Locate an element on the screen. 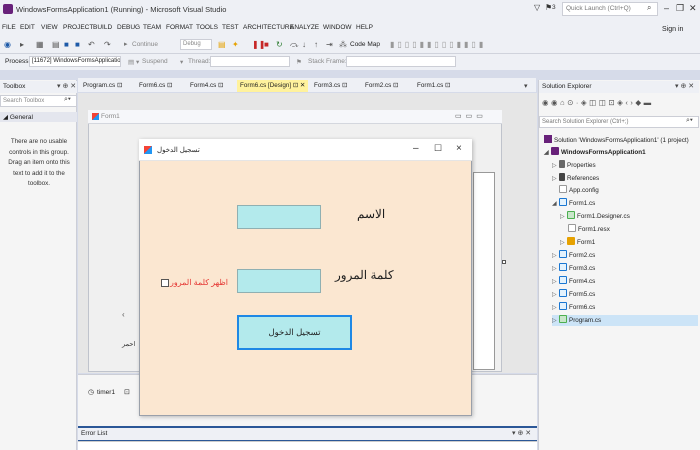  tree-form1-class: ▷ Form1 is located at coordinates (577, 242).